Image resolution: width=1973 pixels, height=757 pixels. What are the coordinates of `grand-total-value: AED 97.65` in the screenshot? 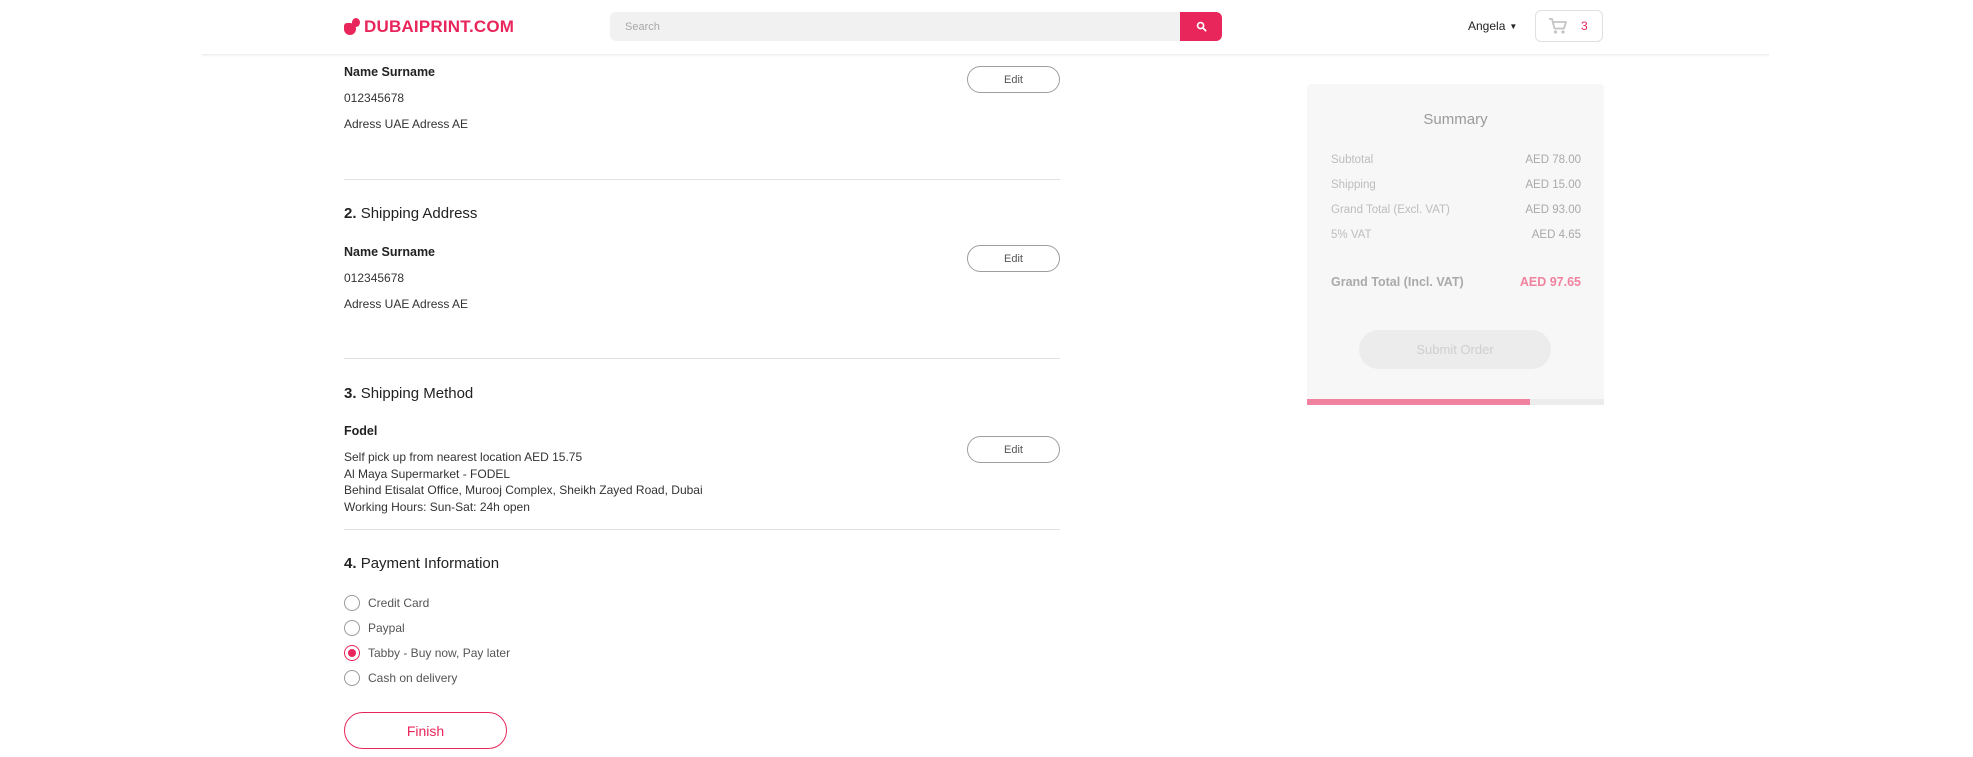 It's located at (1550, 282).